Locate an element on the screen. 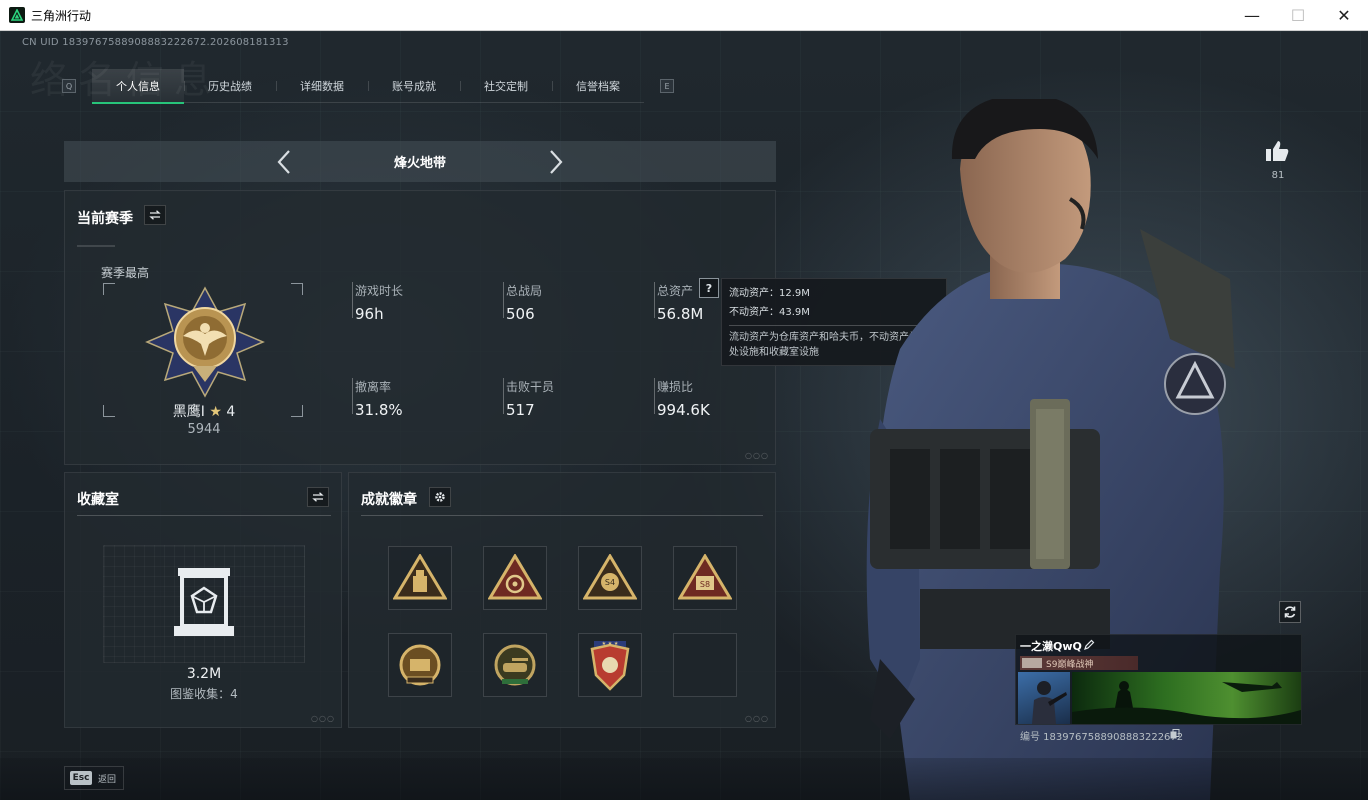 The height and width of the screenshot is (800, 1368). assets-help-icon: ? is located at coordinates (709, 288).